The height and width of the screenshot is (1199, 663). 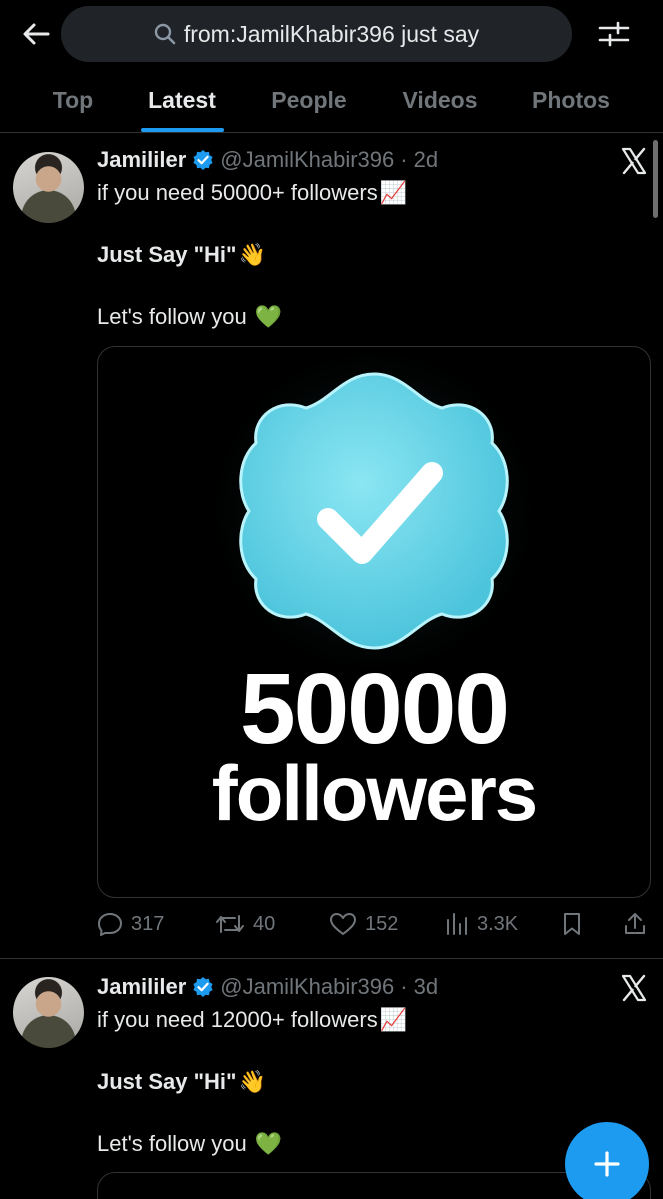 I want to click on tweet-header: Jamililer @JamilKhabir396 · 3d, so click(x=267, y=987).